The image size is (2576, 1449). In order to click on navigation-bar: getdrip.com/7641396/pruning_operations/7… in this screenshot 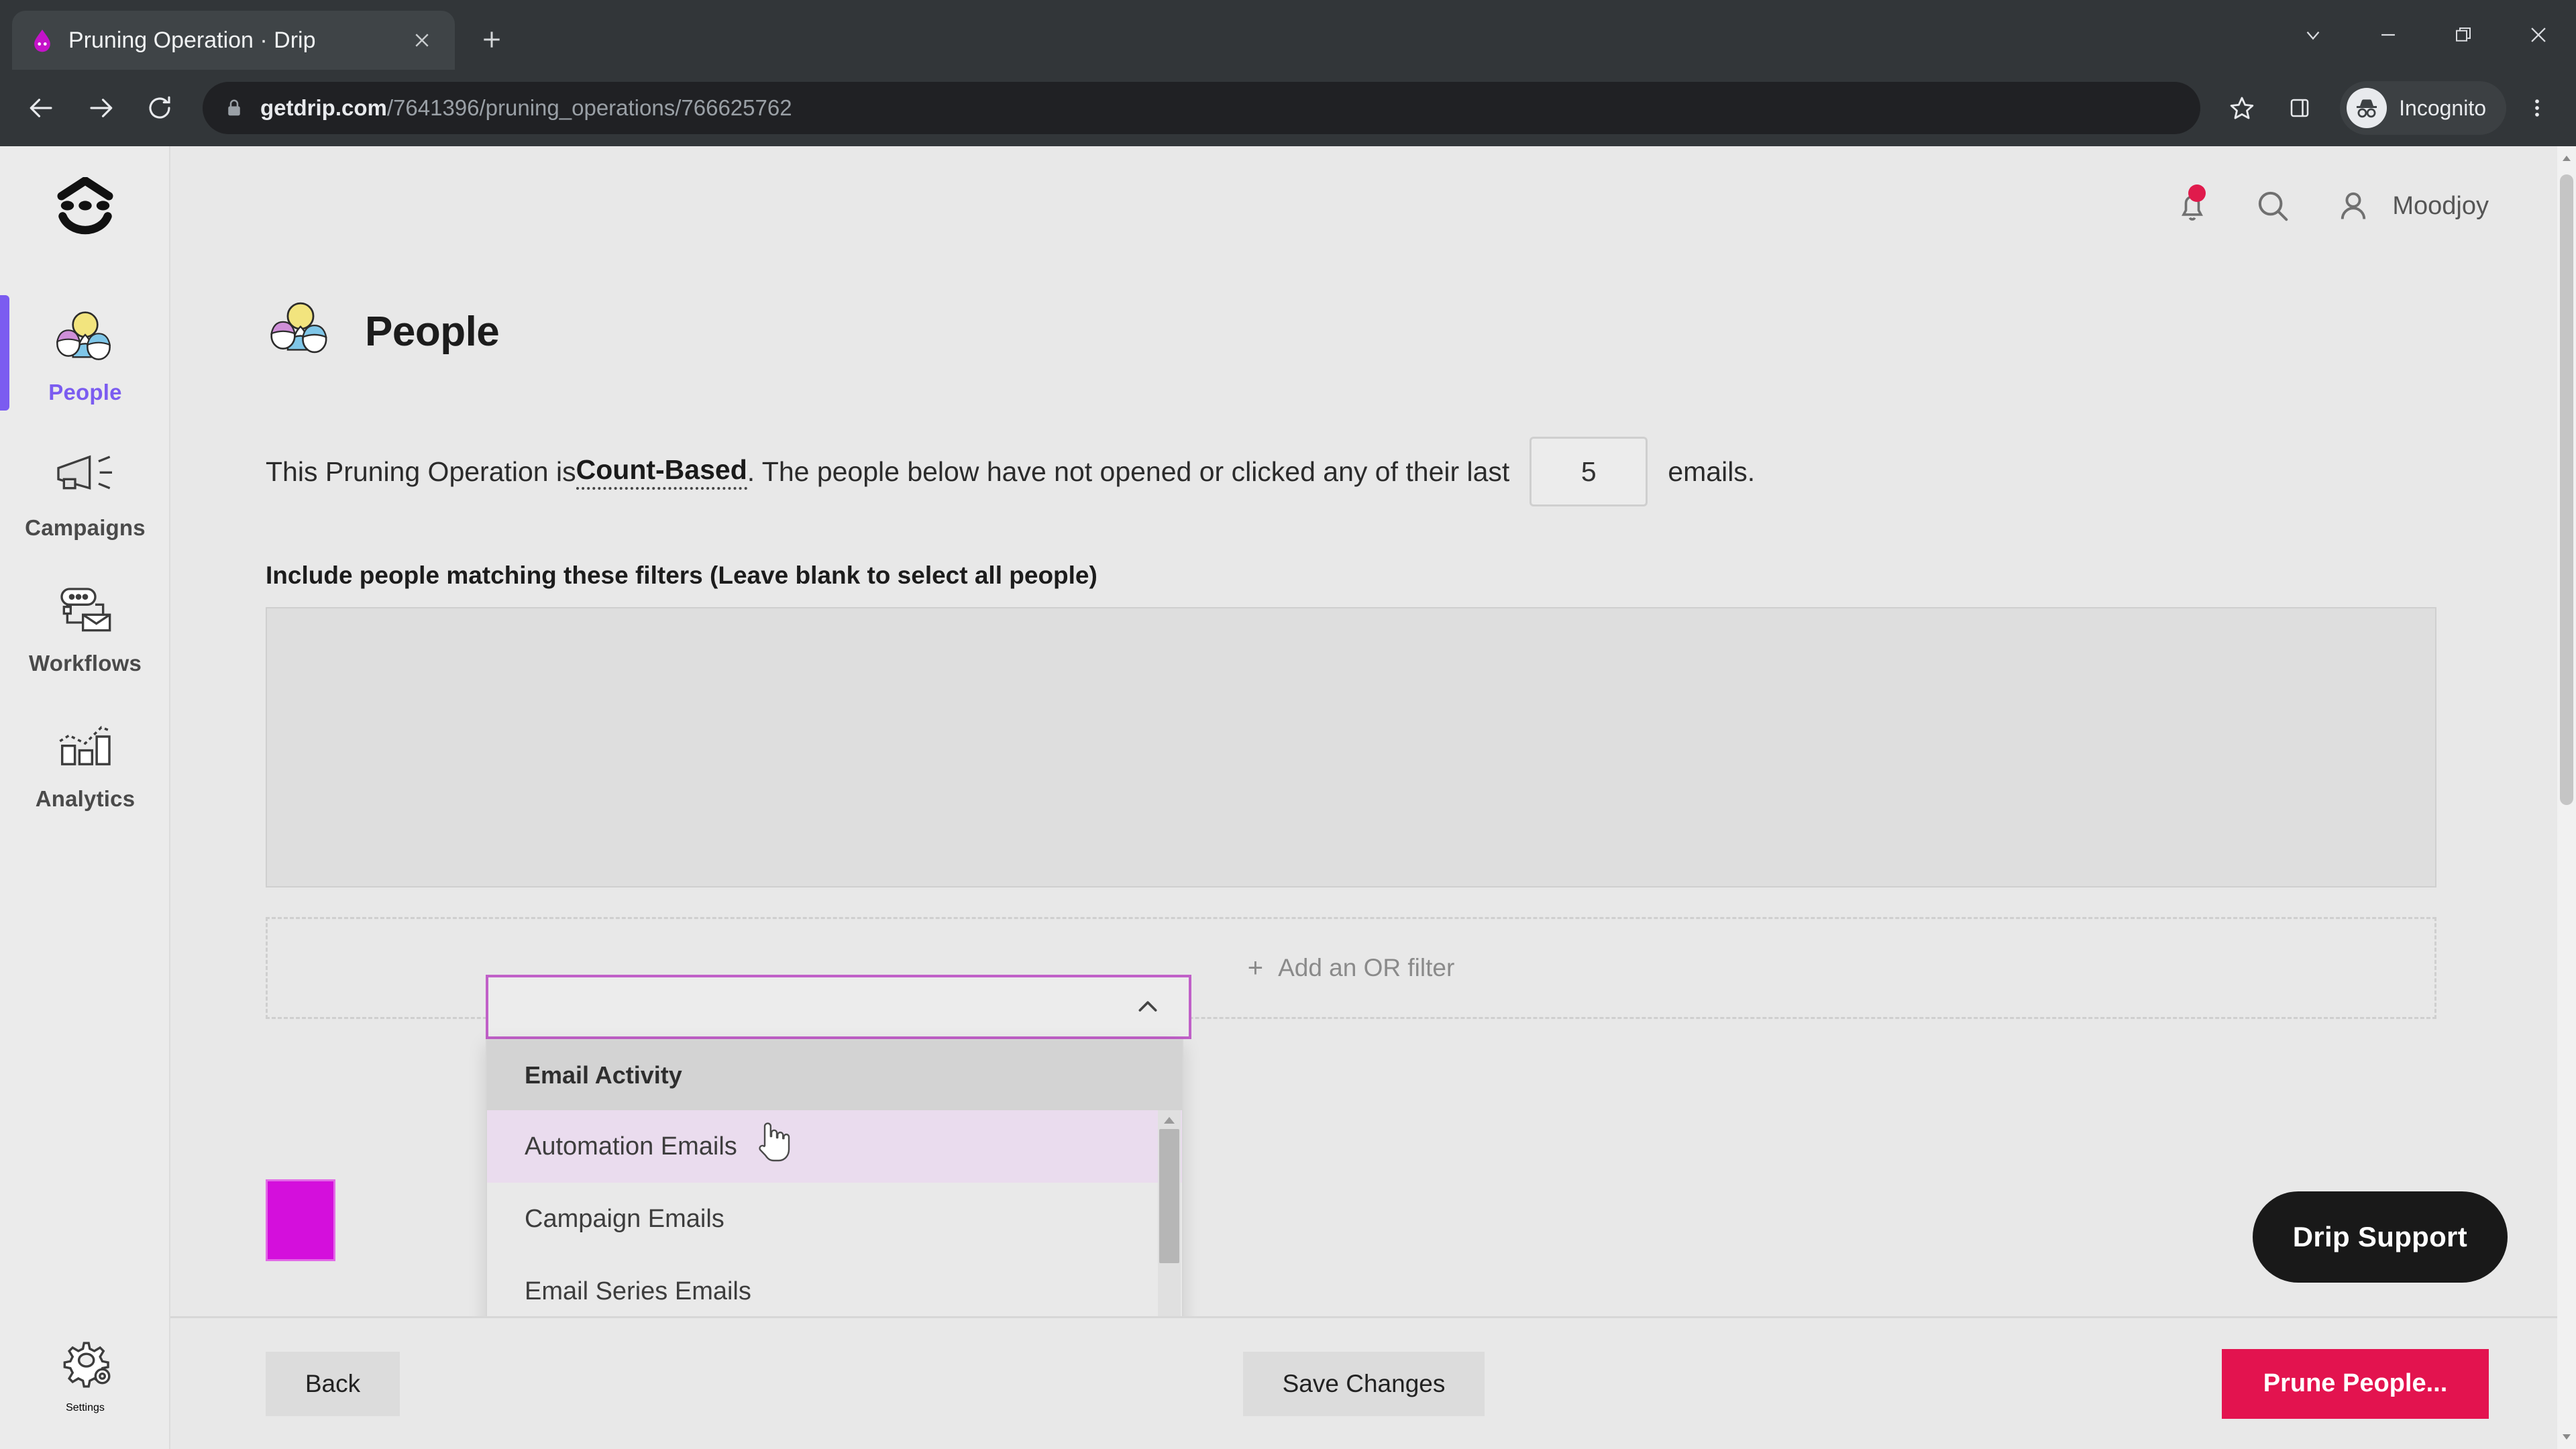, I will do `click(1288, 108)`.